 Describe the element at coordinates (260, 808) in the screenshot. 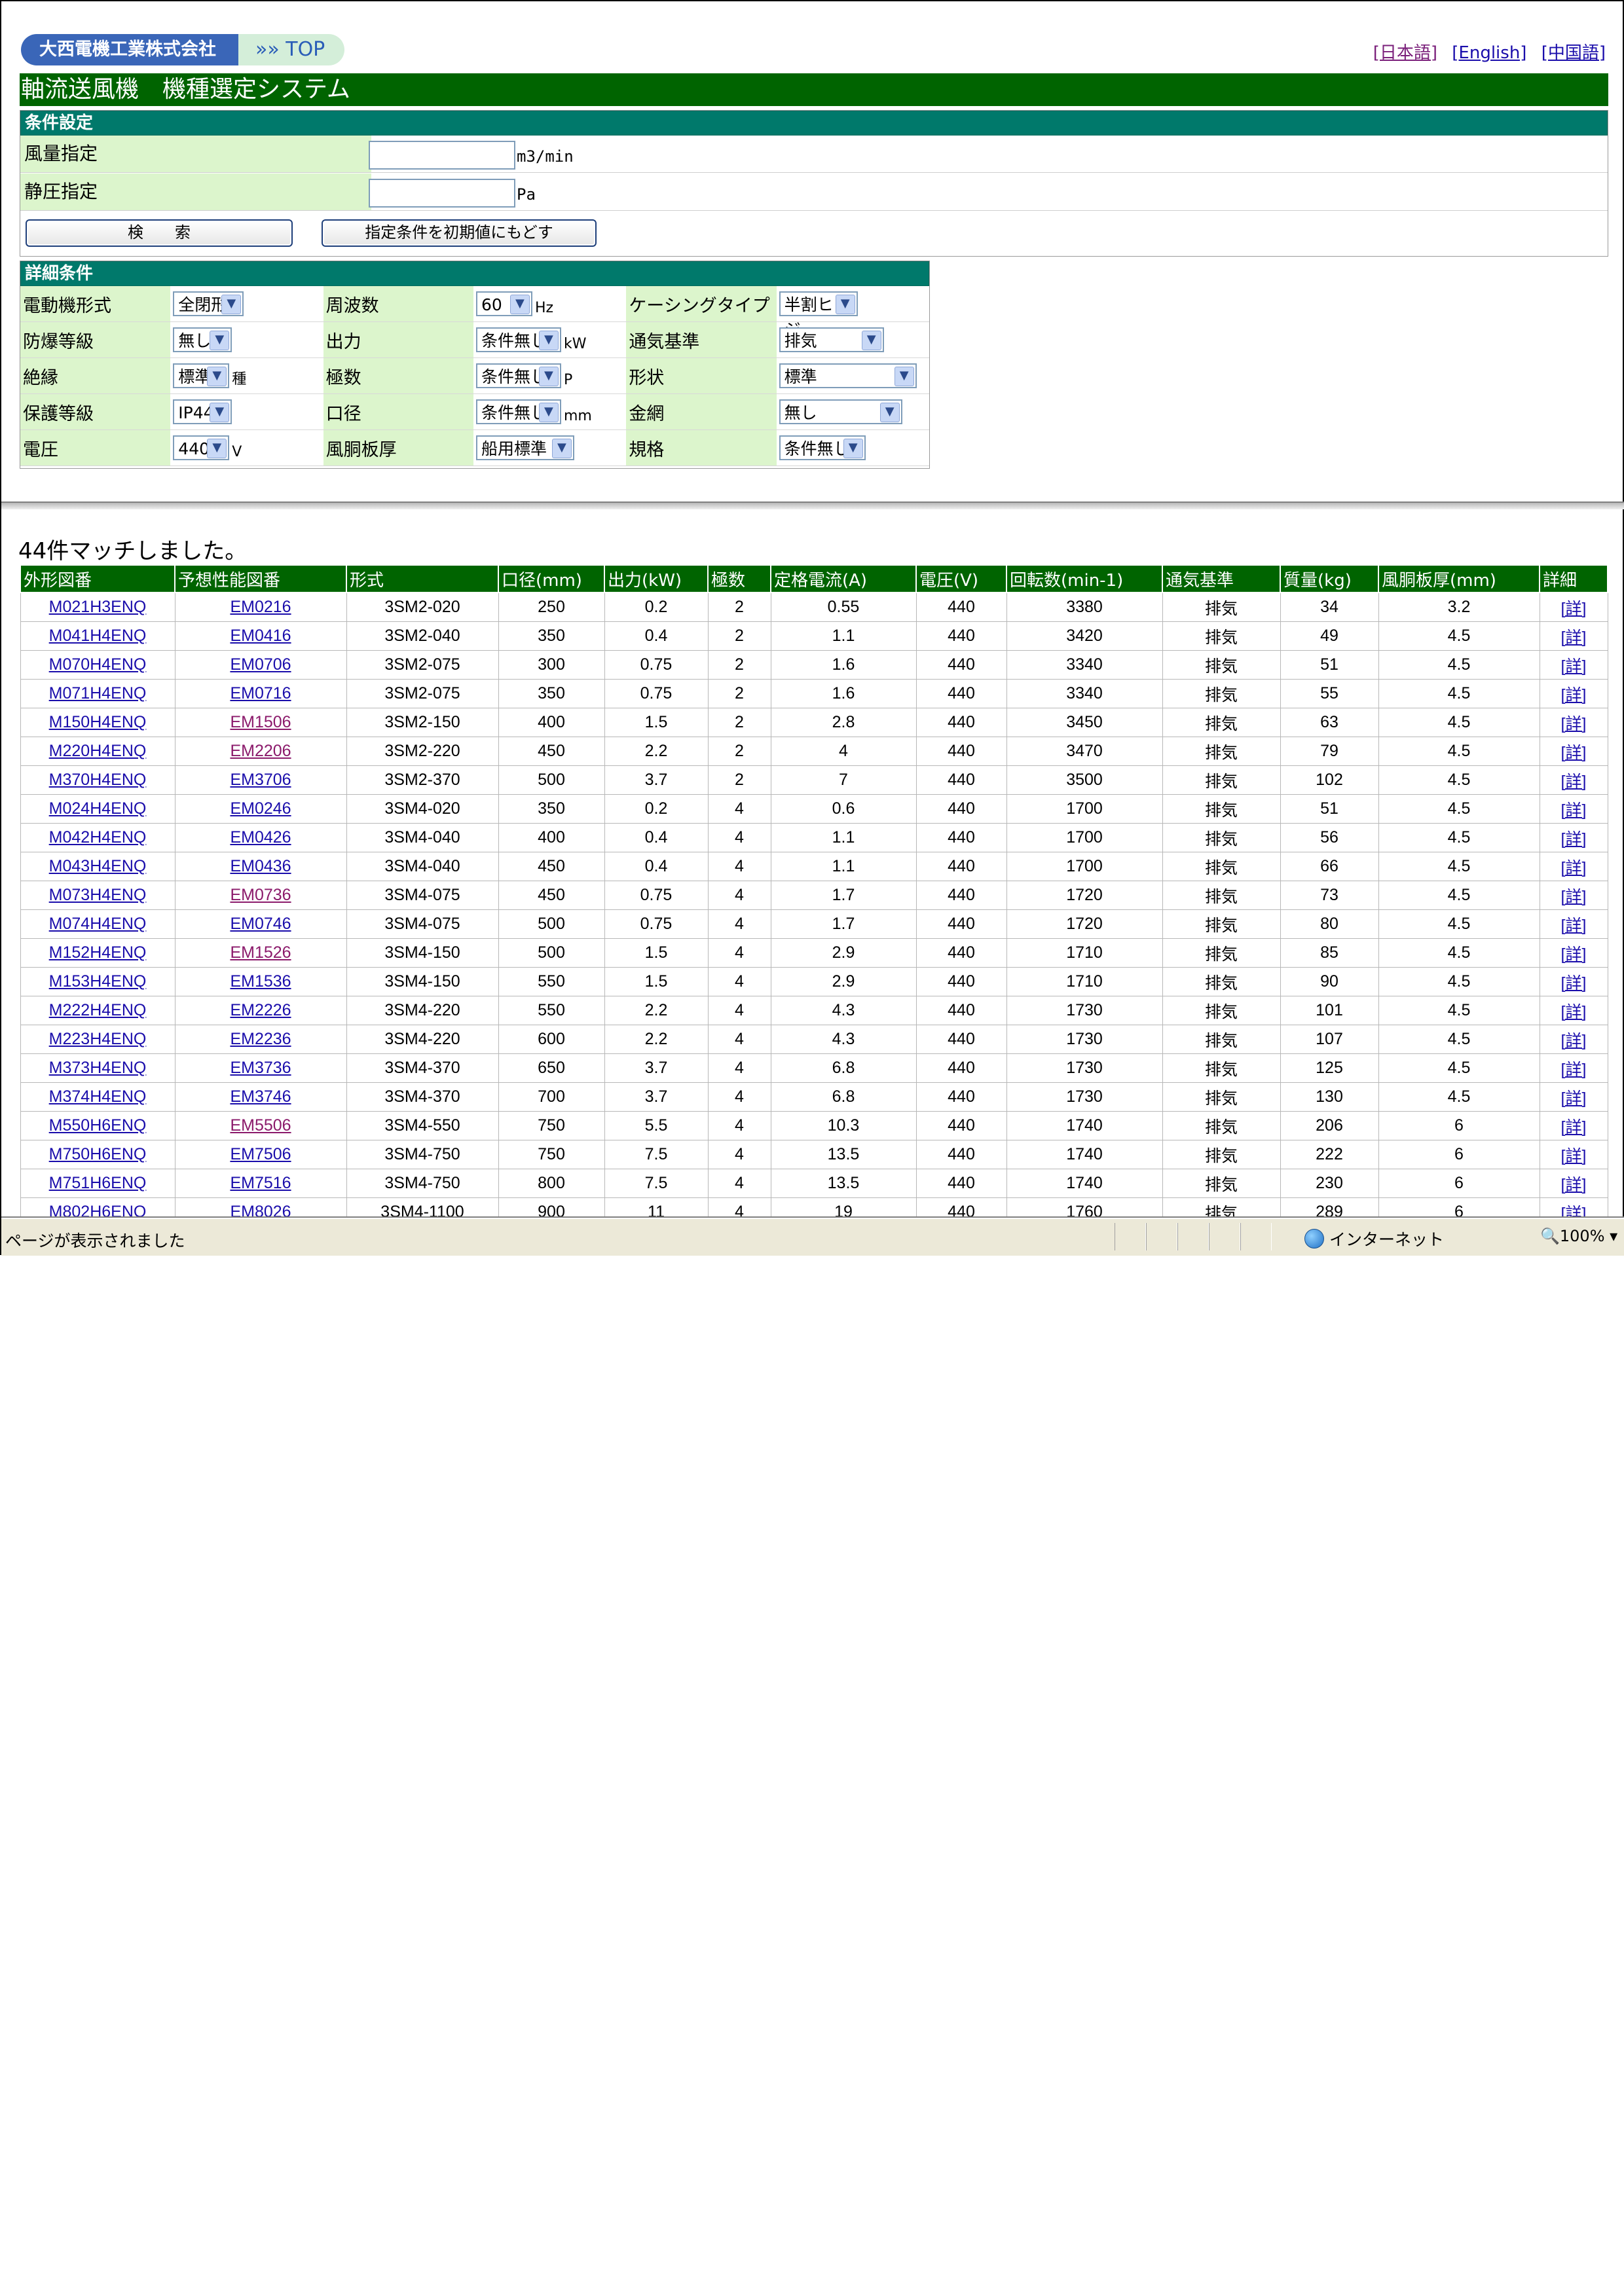

I see `performance-drawing-link: EM0246` at that location.